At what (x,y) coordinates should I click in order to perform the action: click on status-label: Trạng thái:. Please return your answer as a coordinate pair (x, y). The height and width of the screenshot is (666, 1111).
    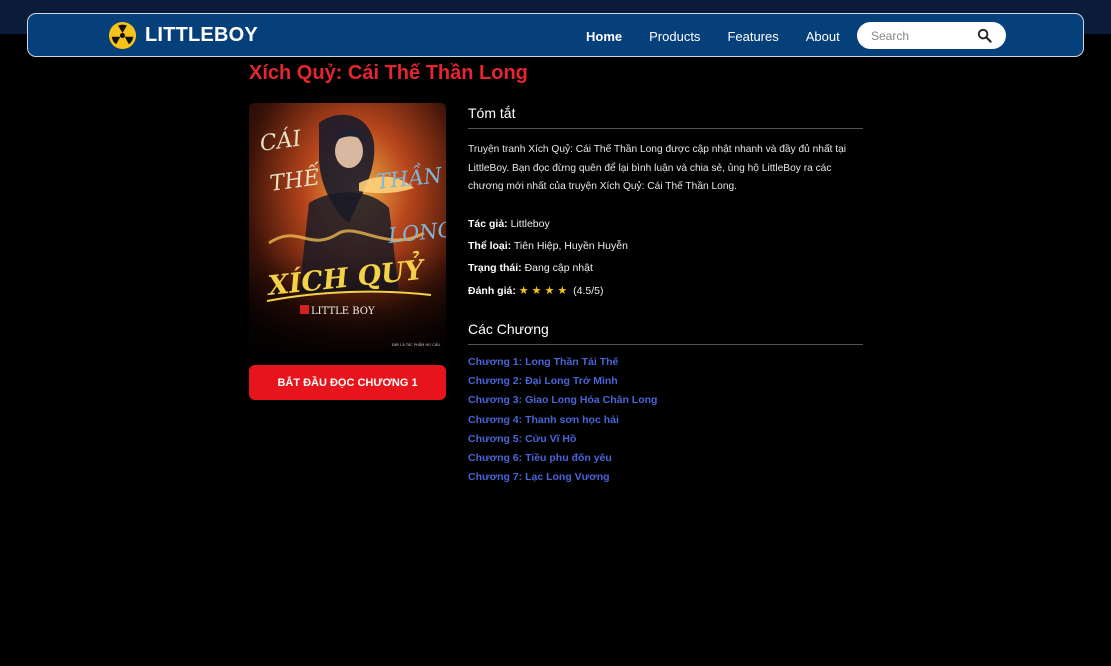
    Looking at the image, I should click on (495, 268).